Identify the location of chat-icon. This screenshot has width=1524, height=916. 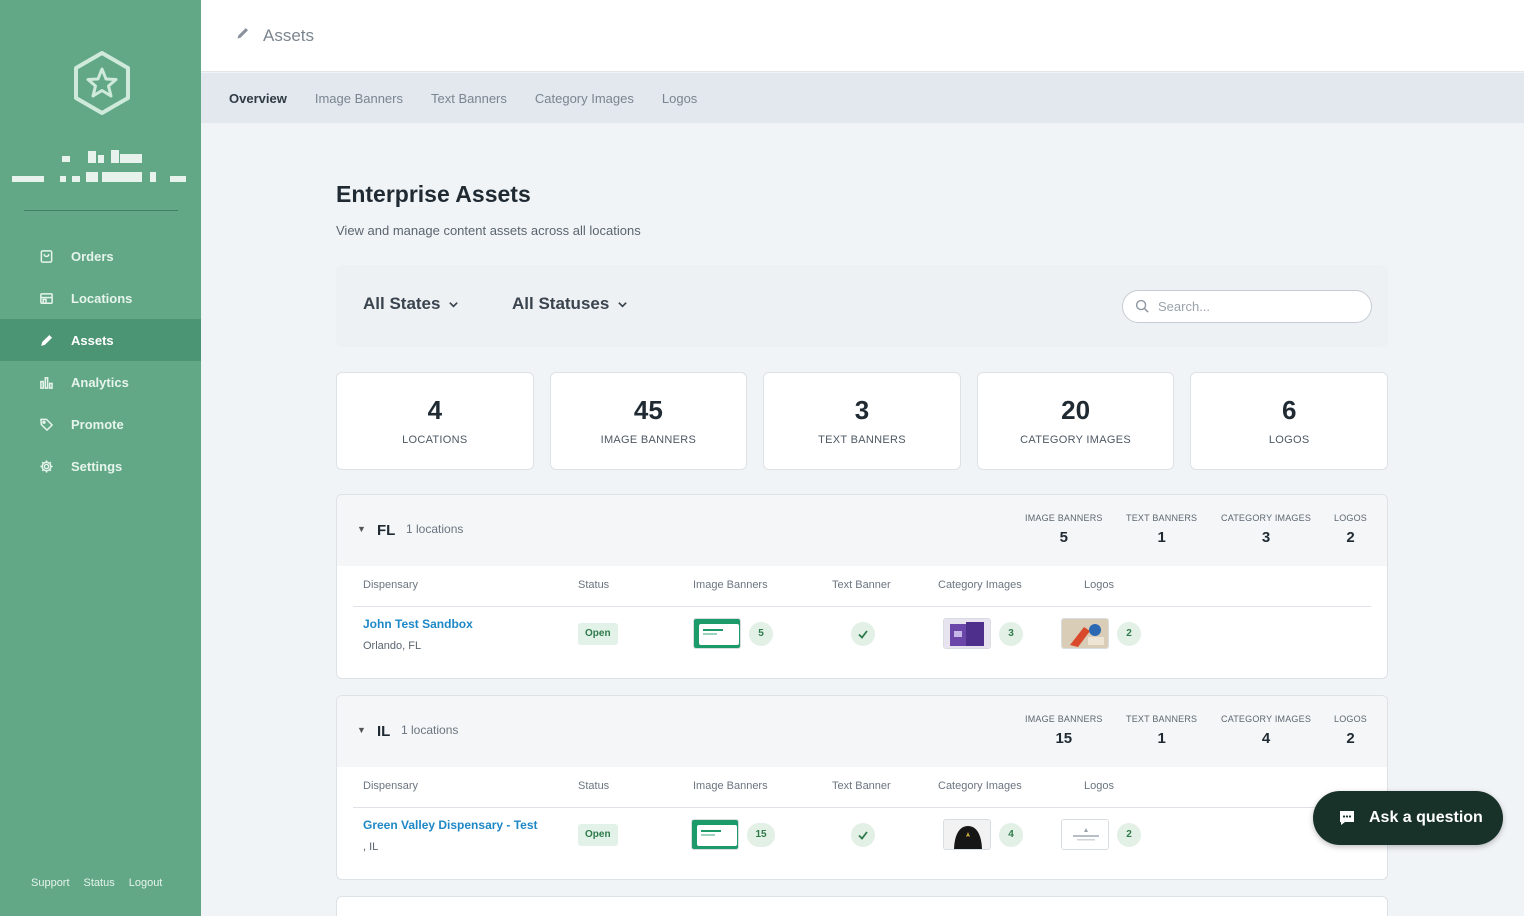
(1347, 818).